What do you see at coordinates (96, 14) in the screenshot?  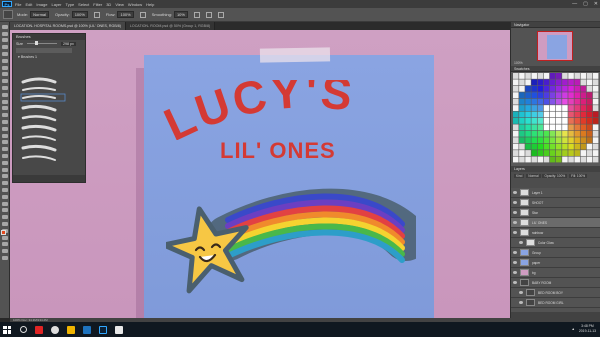 I see `pressure-opacity-icon` at bounding box center [96, 14].